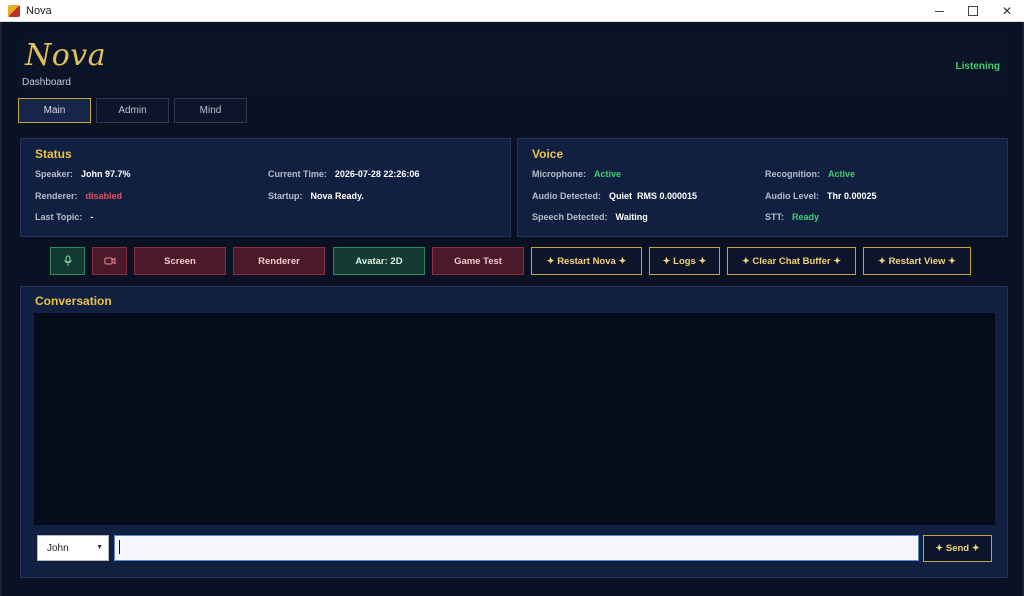 Image resolution: width=1024 pixels, height=596 pixels. Describe the element at coordinates (14, 10) in the screenshot. I see `app-icon` at that location.